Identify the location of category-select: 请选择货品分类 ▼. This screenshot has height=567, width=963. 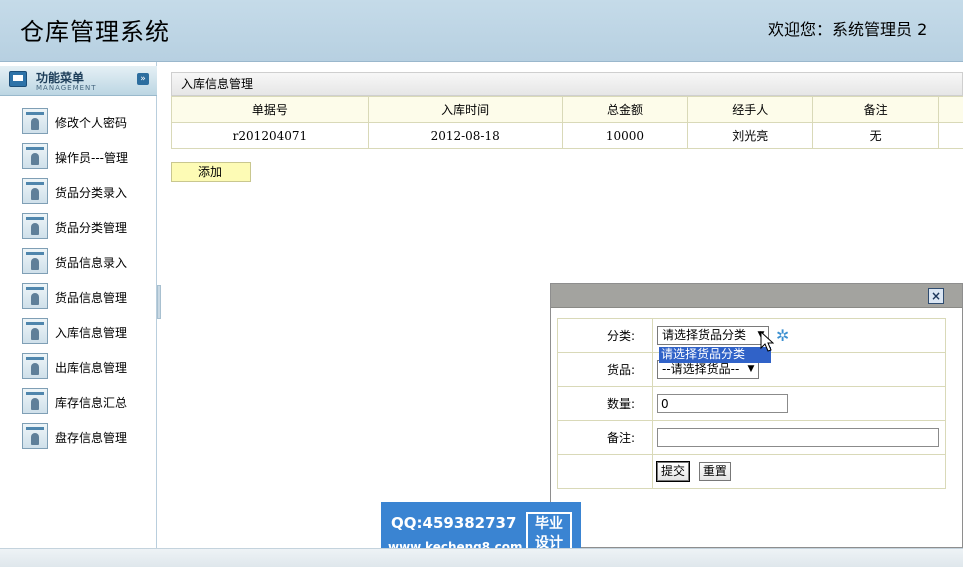
(713, 335).